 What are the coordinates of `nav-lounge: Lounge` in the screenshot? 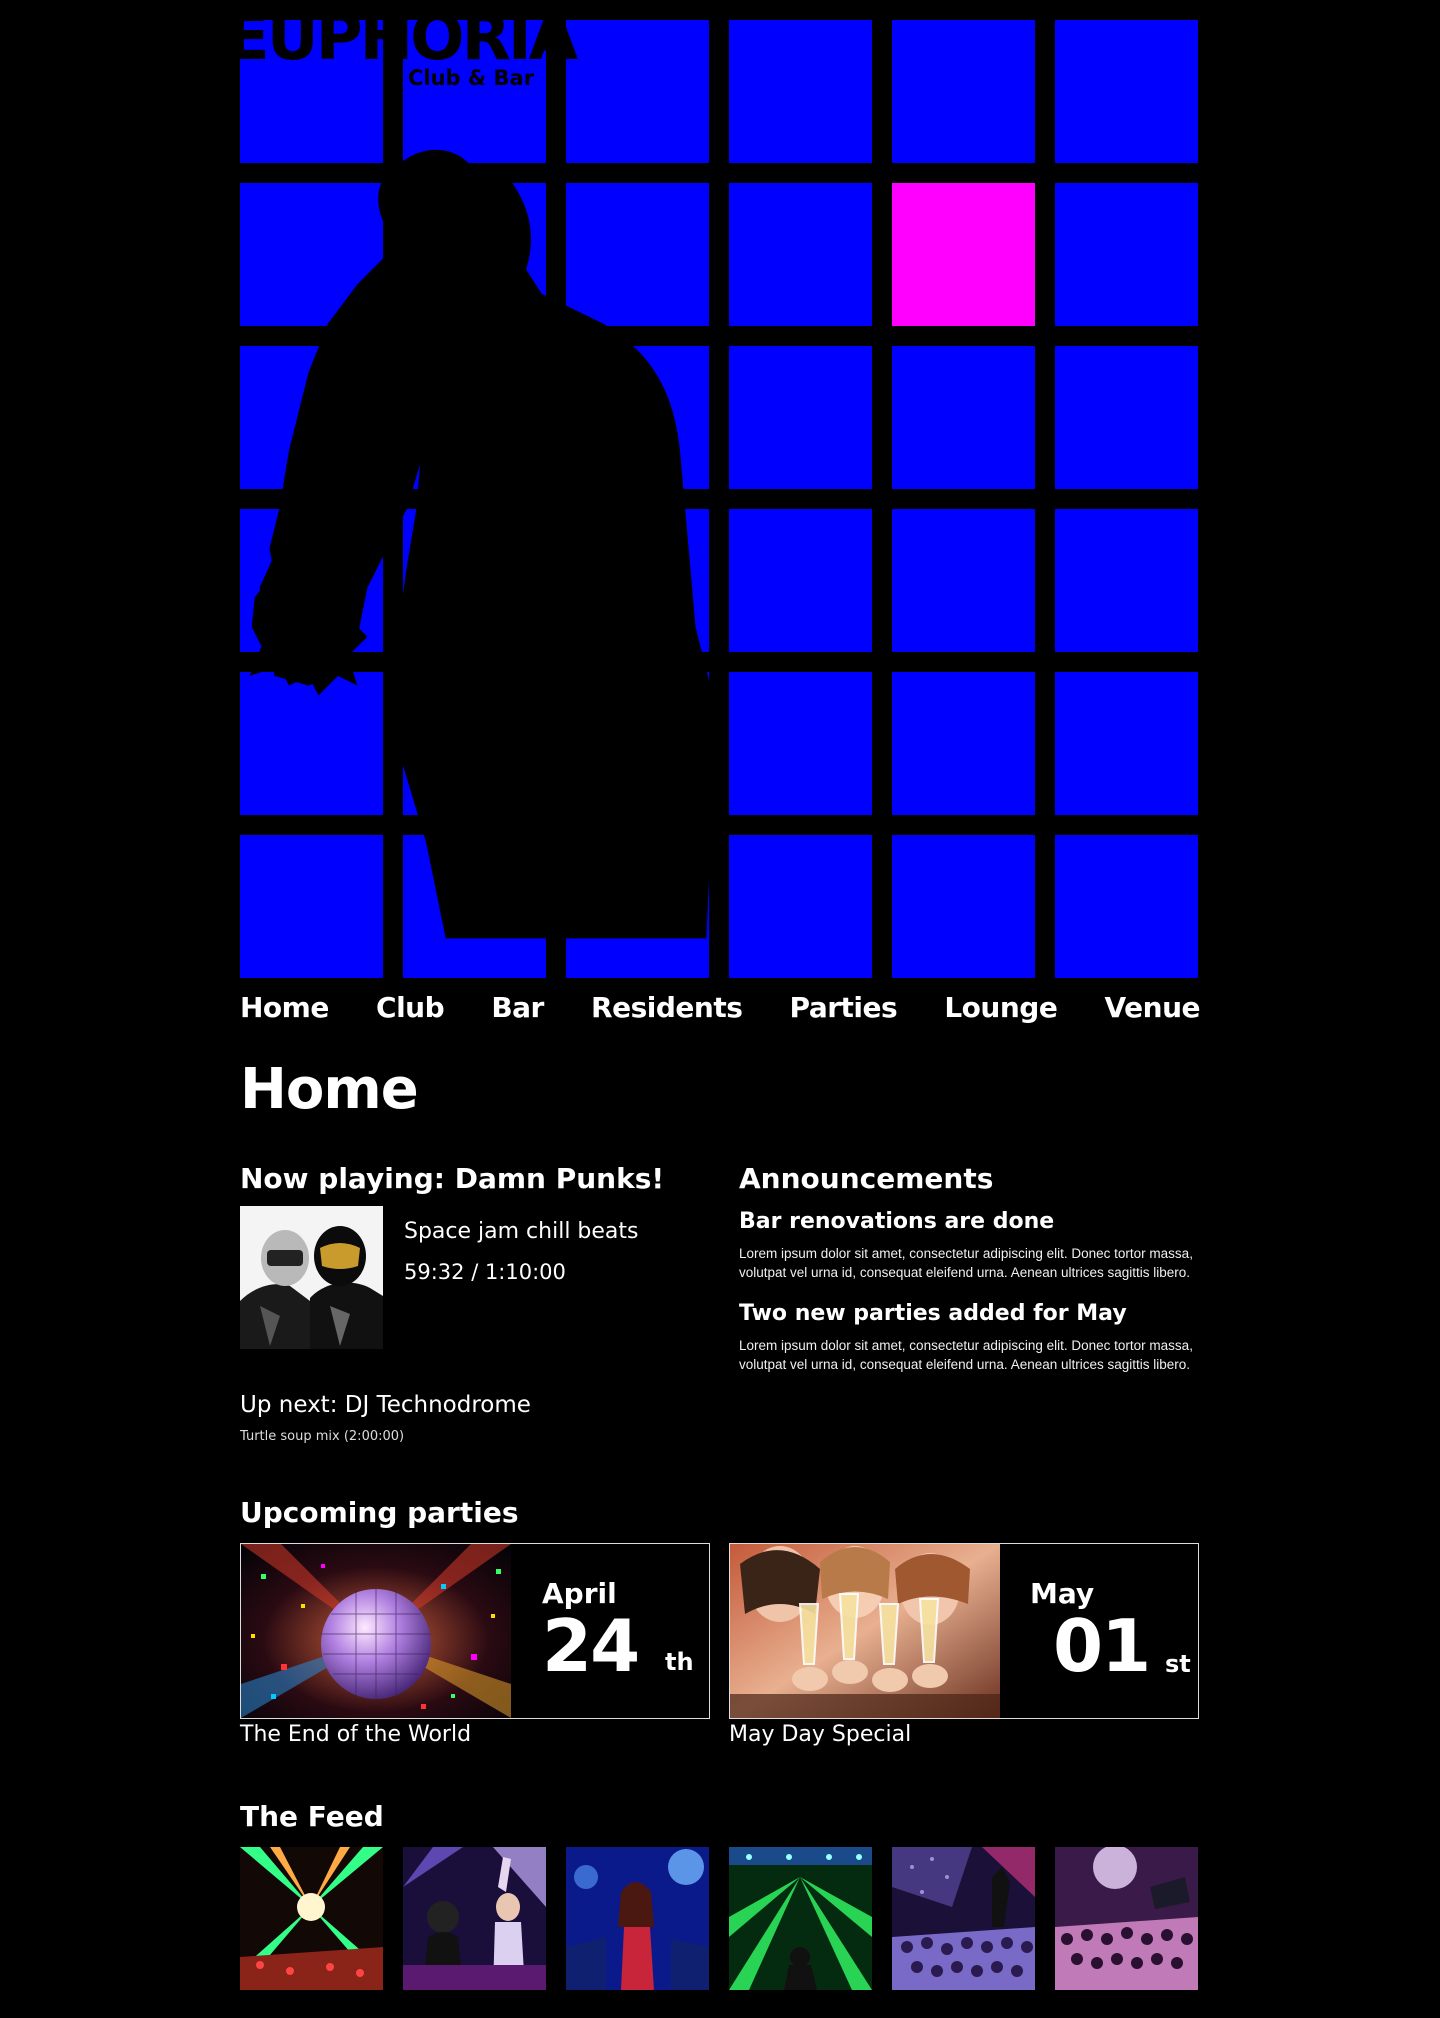 It's located at (1000, 1010).